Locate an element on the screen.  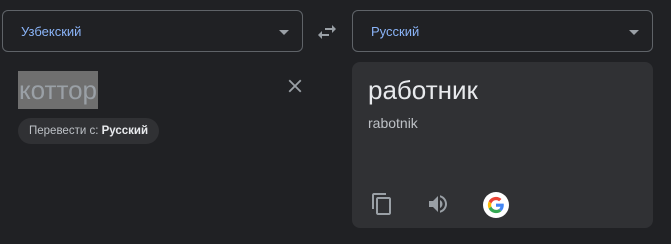
copy-button is located at coordinates (383, 205).